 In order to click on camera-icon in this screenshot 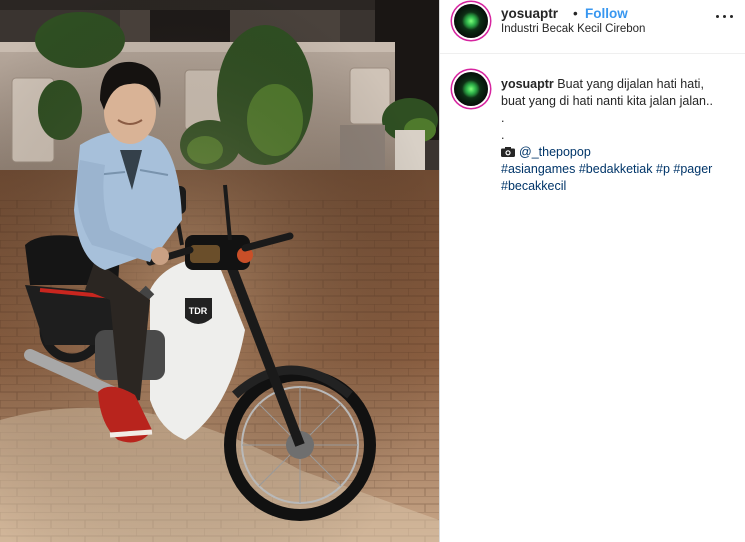, I will do `click(508, 152)`.